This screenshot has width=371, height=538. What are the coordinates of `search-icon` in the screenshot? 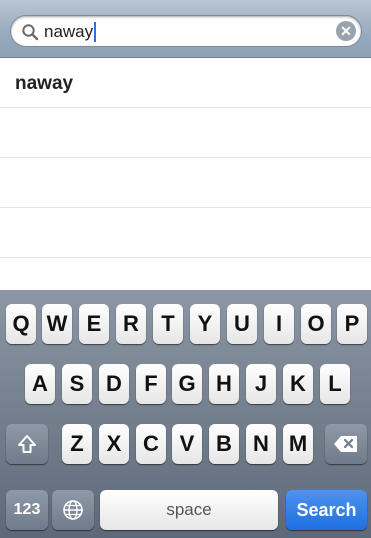 It's located at (30, 32).